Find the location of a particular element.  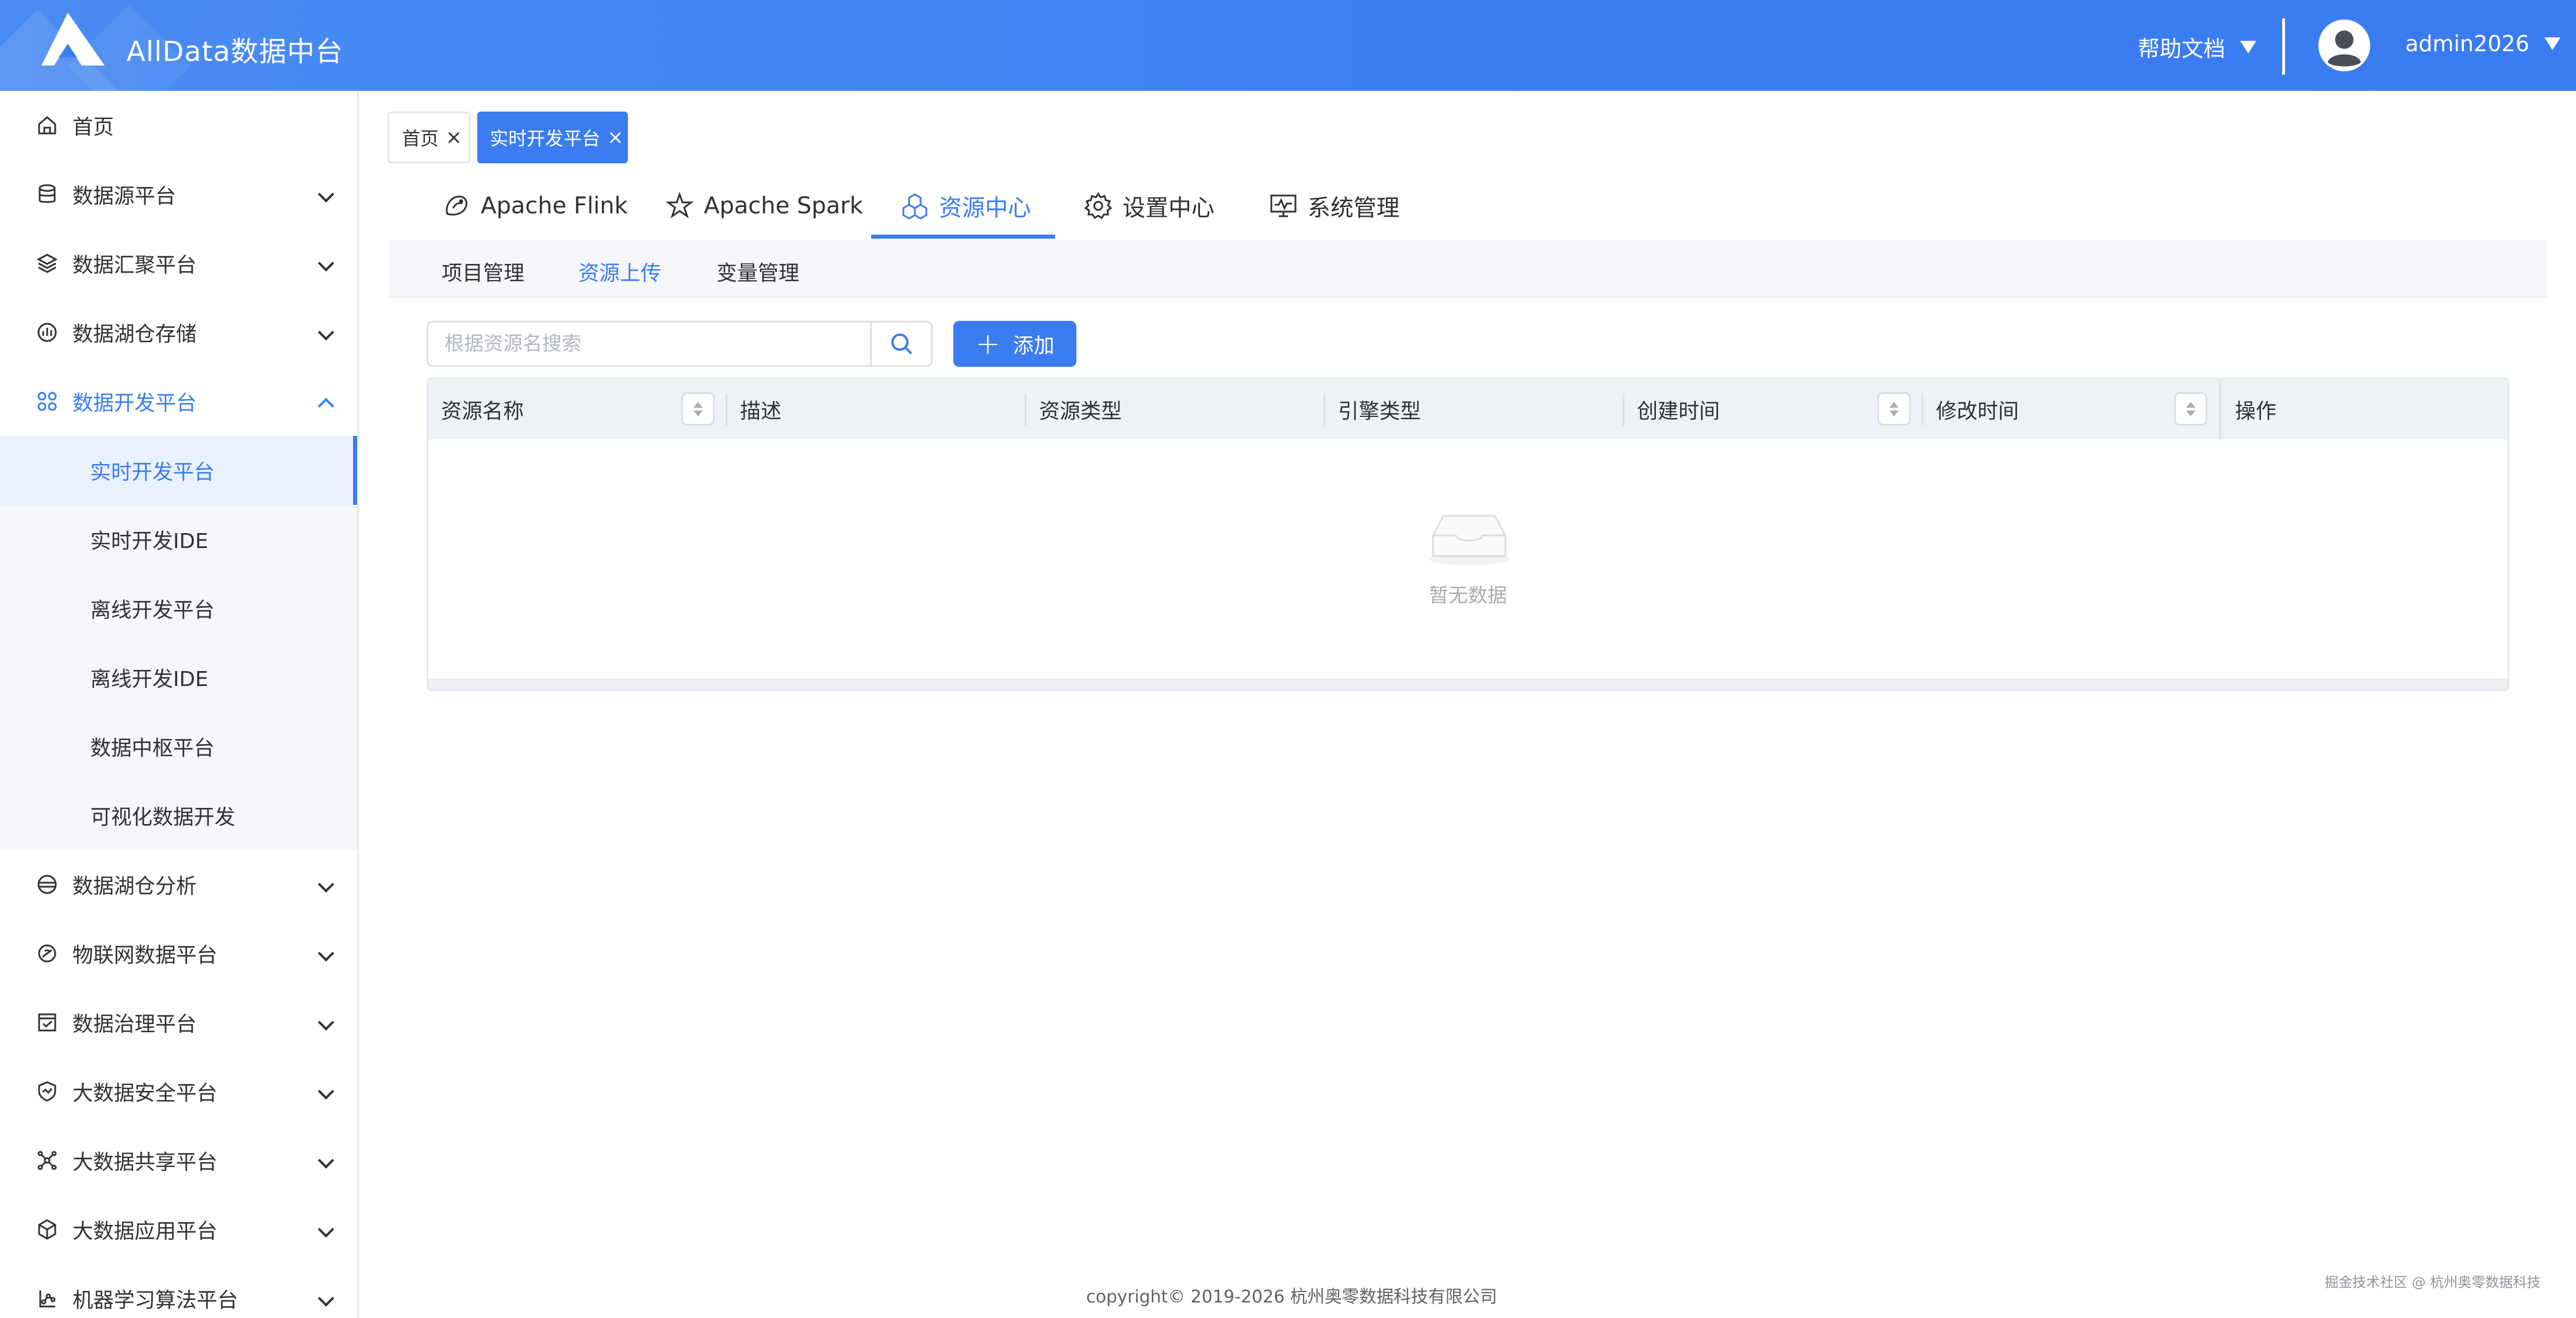

user-menu-dropdown: admin2026 is located at coordinates (2482, 43).